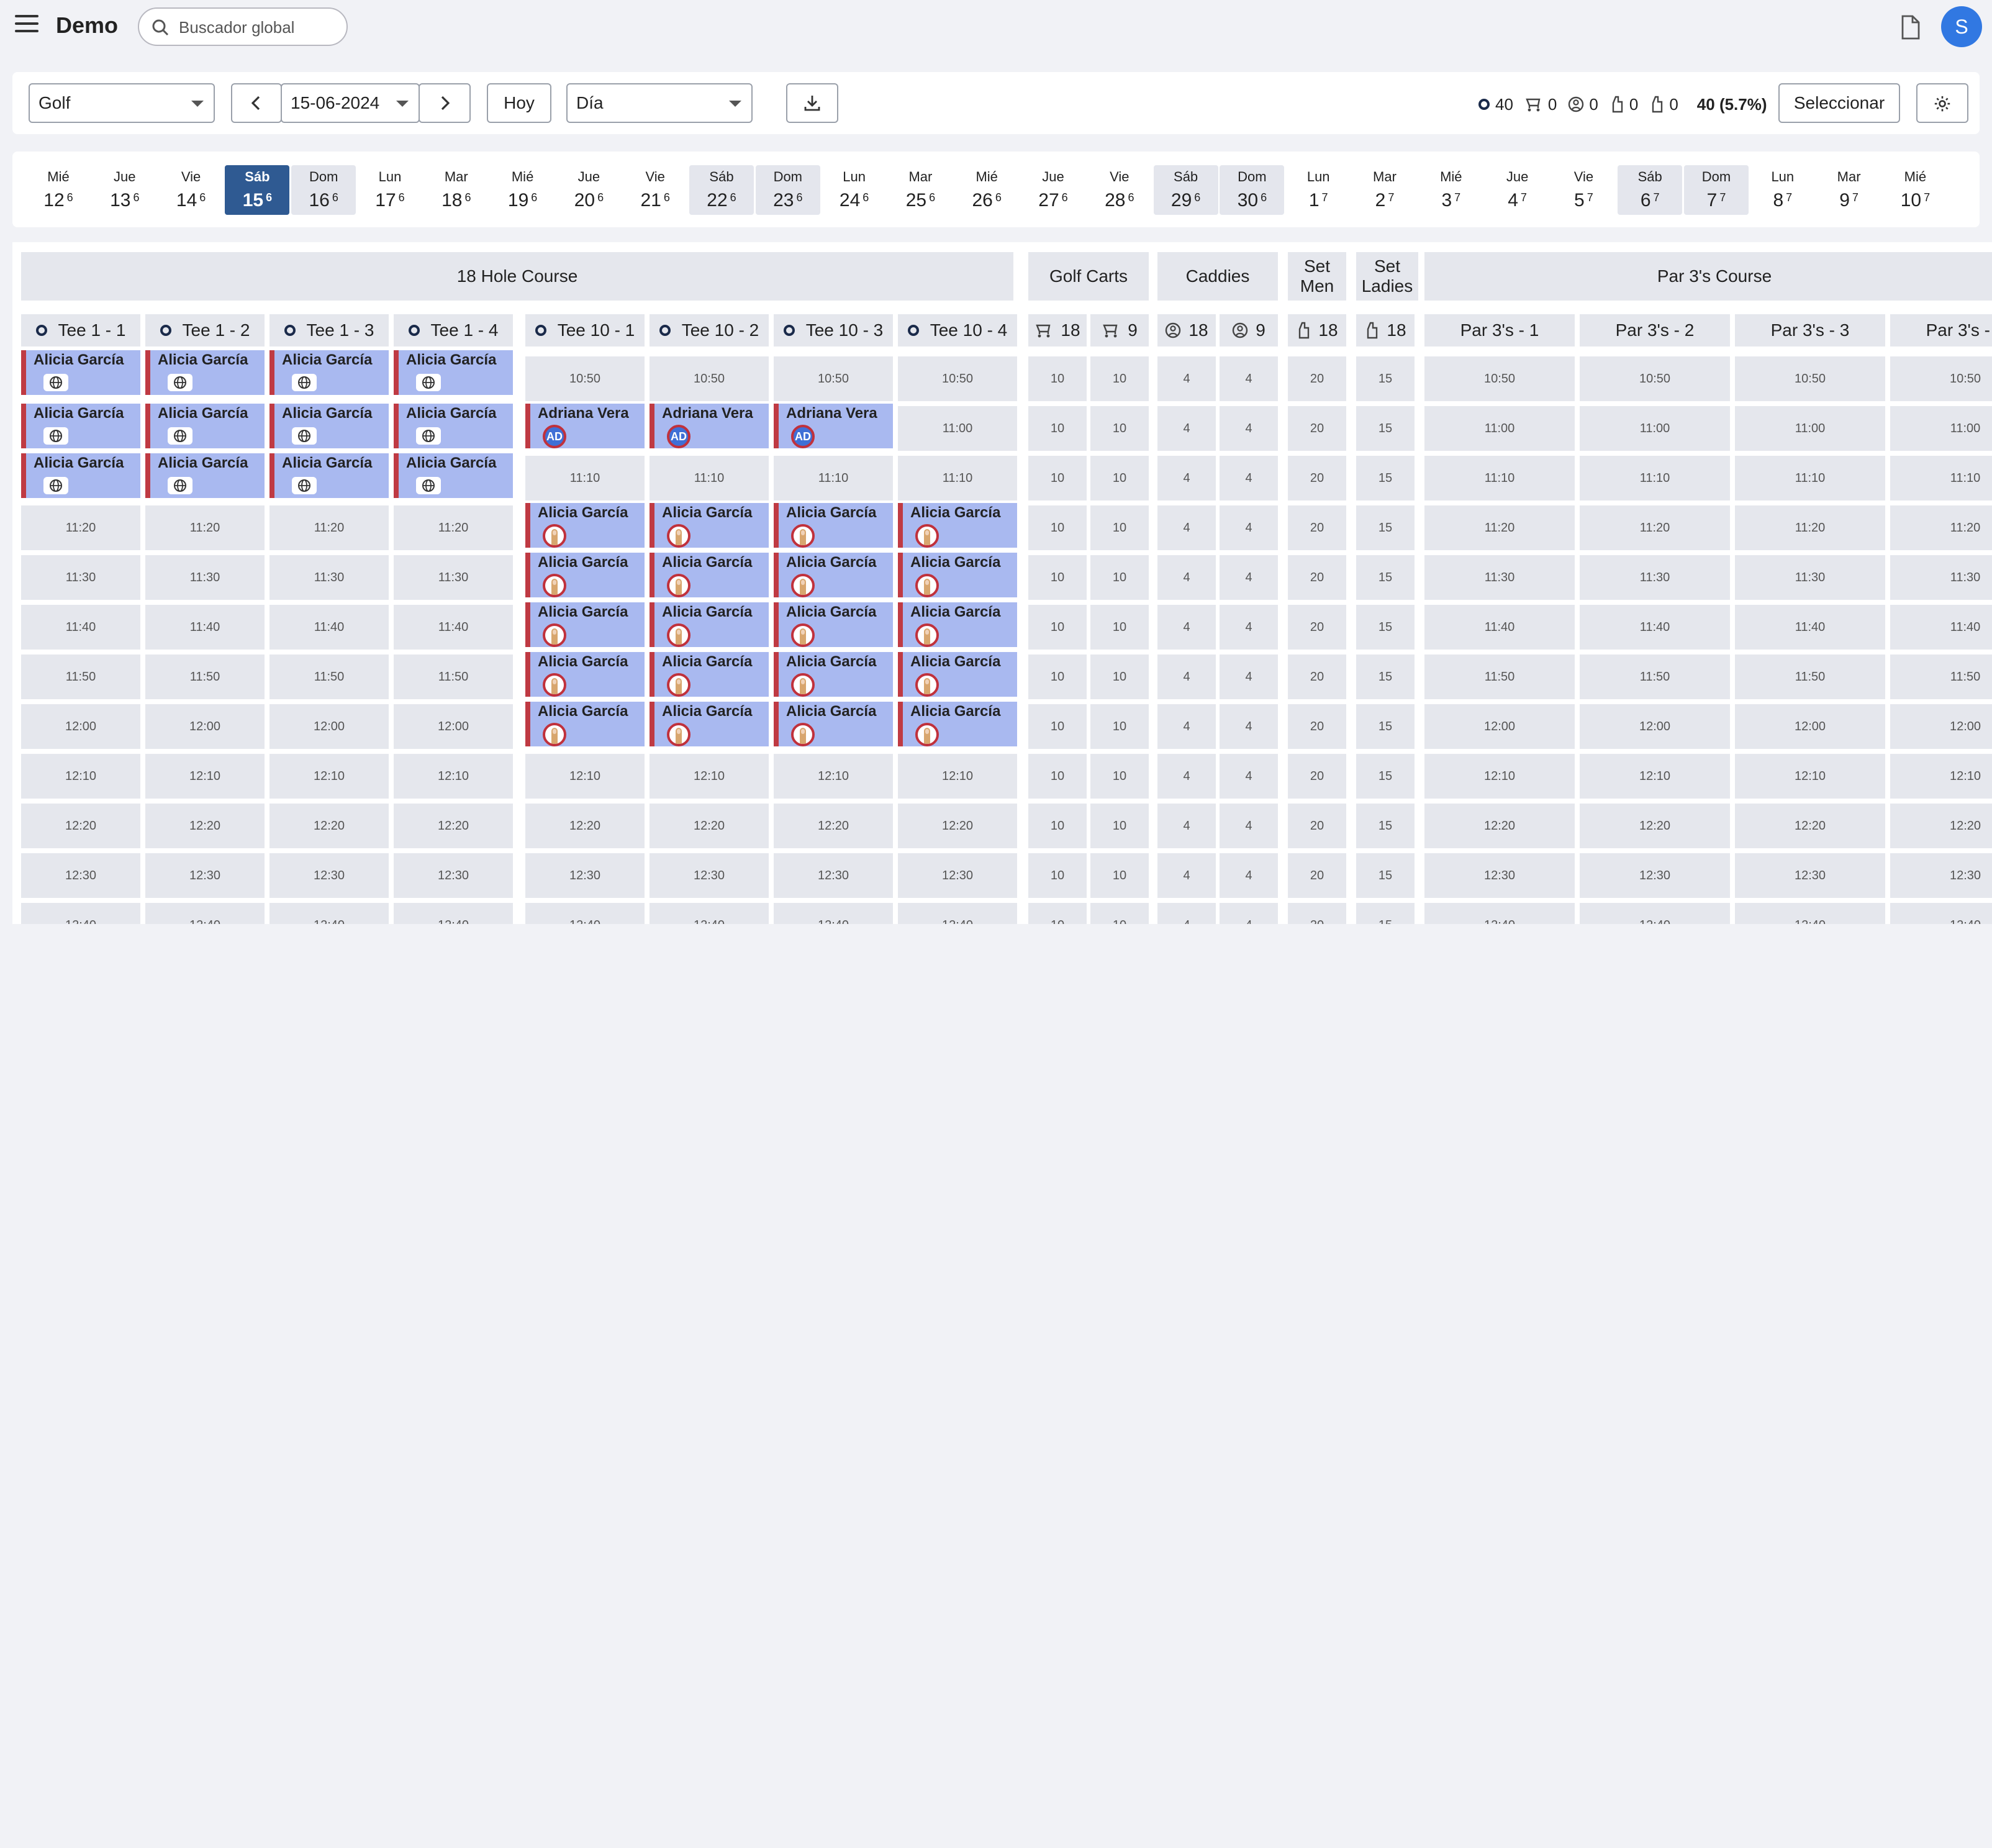 The image size is (1992, 1848). Describe the element at coordinates (585, 426) in the screenshot. I see `booking-adriana-vera: Adriana Vera AD` at that location.